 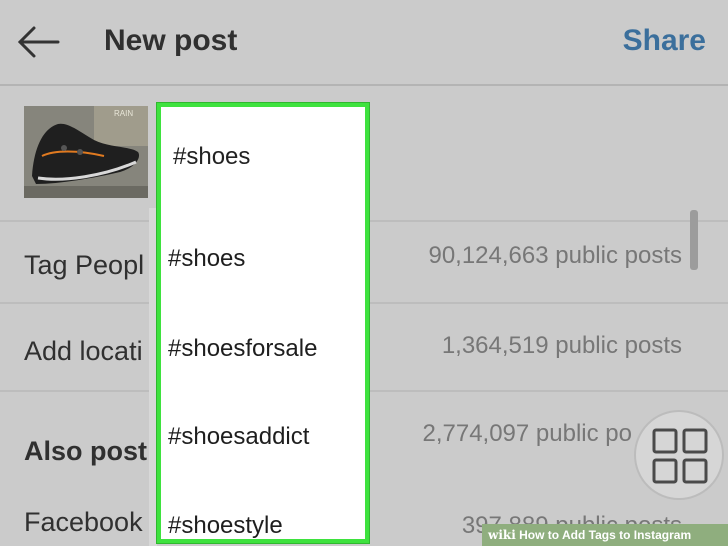 I want to click on suggestion-count: 2,774,097 public po, so click(x=527, y=433).